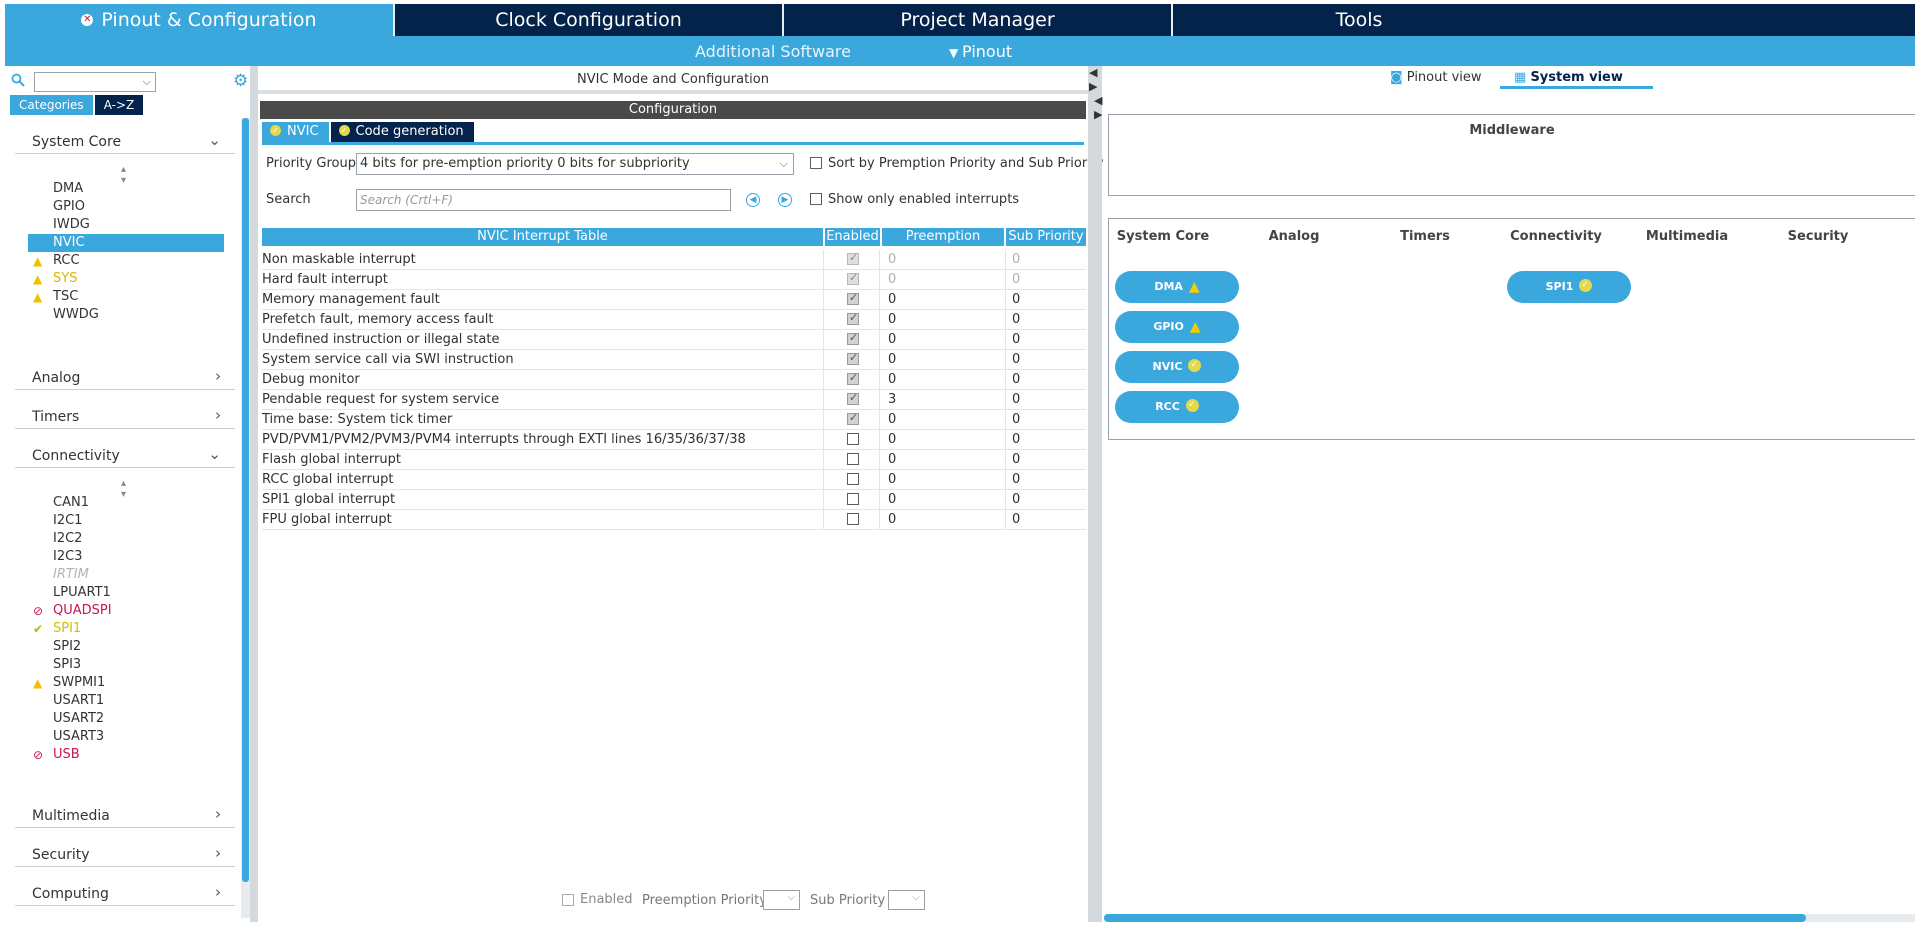  Describe the element at coordinates (1177, 287) in the screenshot. I see `system-view-dma-button: DMA ▲` at that location.